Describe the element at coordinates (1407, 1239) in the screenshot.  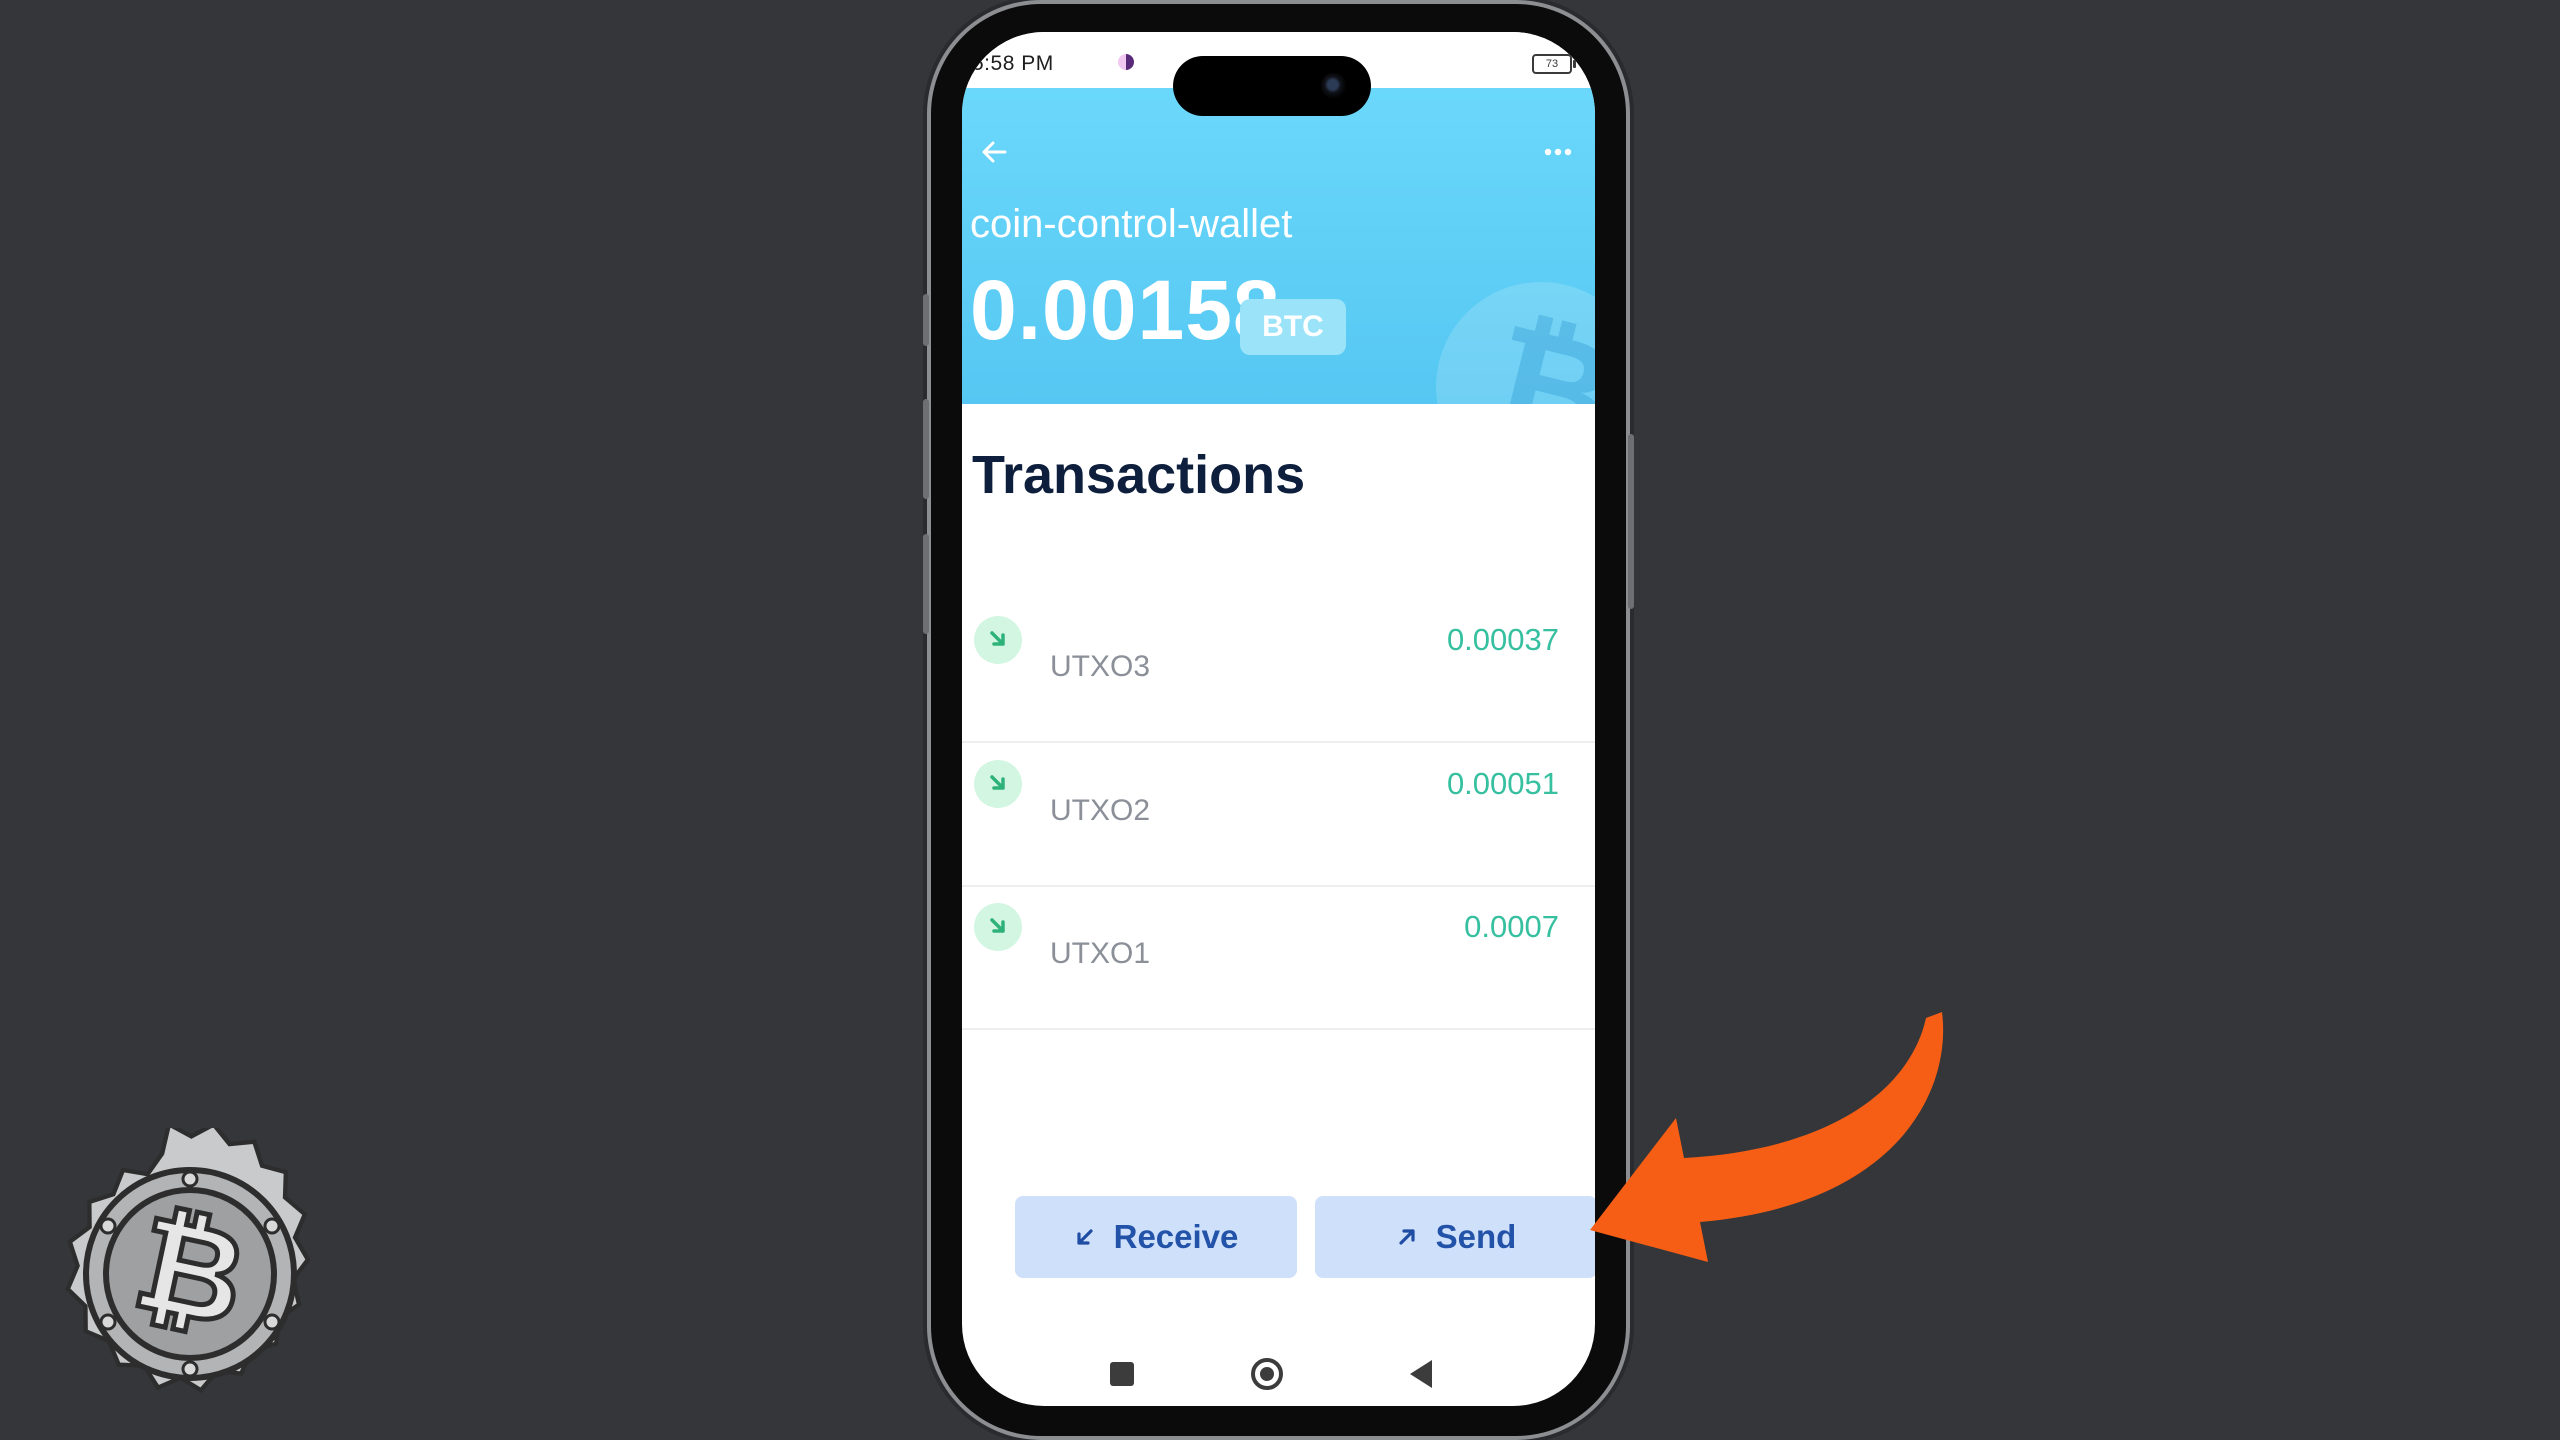
I see `arrow-up-right-icon` at that location.